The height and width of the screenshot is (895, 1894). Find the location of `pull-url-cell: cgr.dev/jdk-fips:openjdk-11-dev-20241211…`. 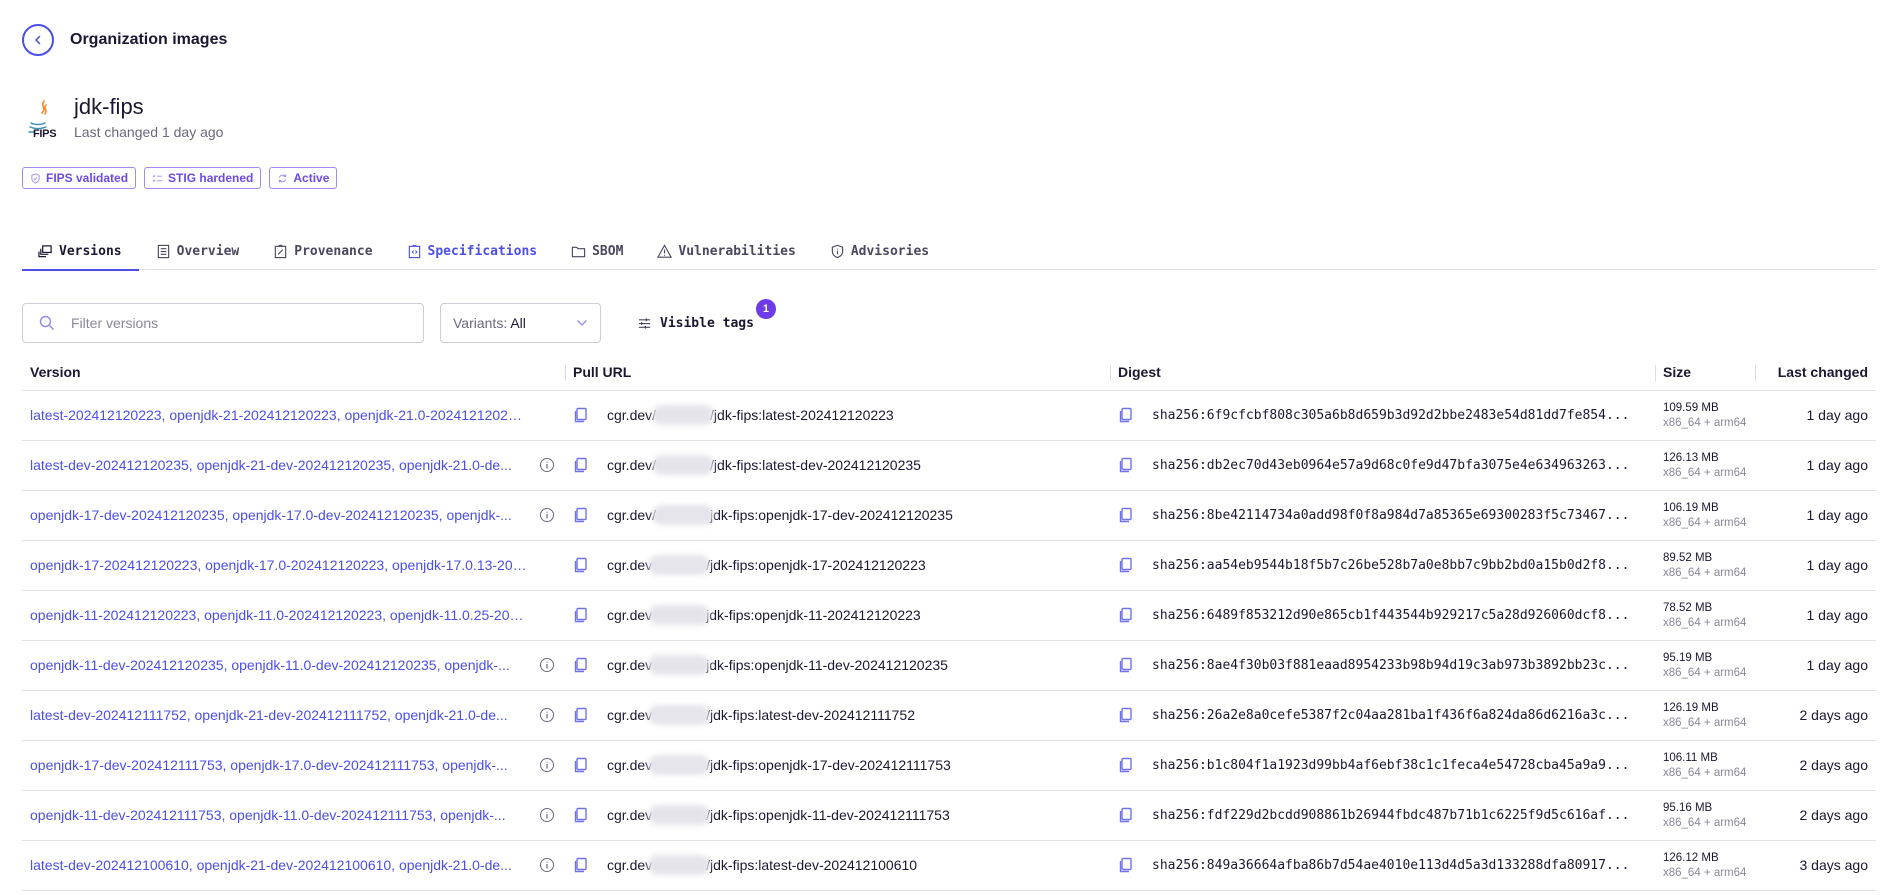

pull-url-cell: cgr.dev/jdk-fips:openjdk-11-dev-20241211… is located at coordinates (837, 815).